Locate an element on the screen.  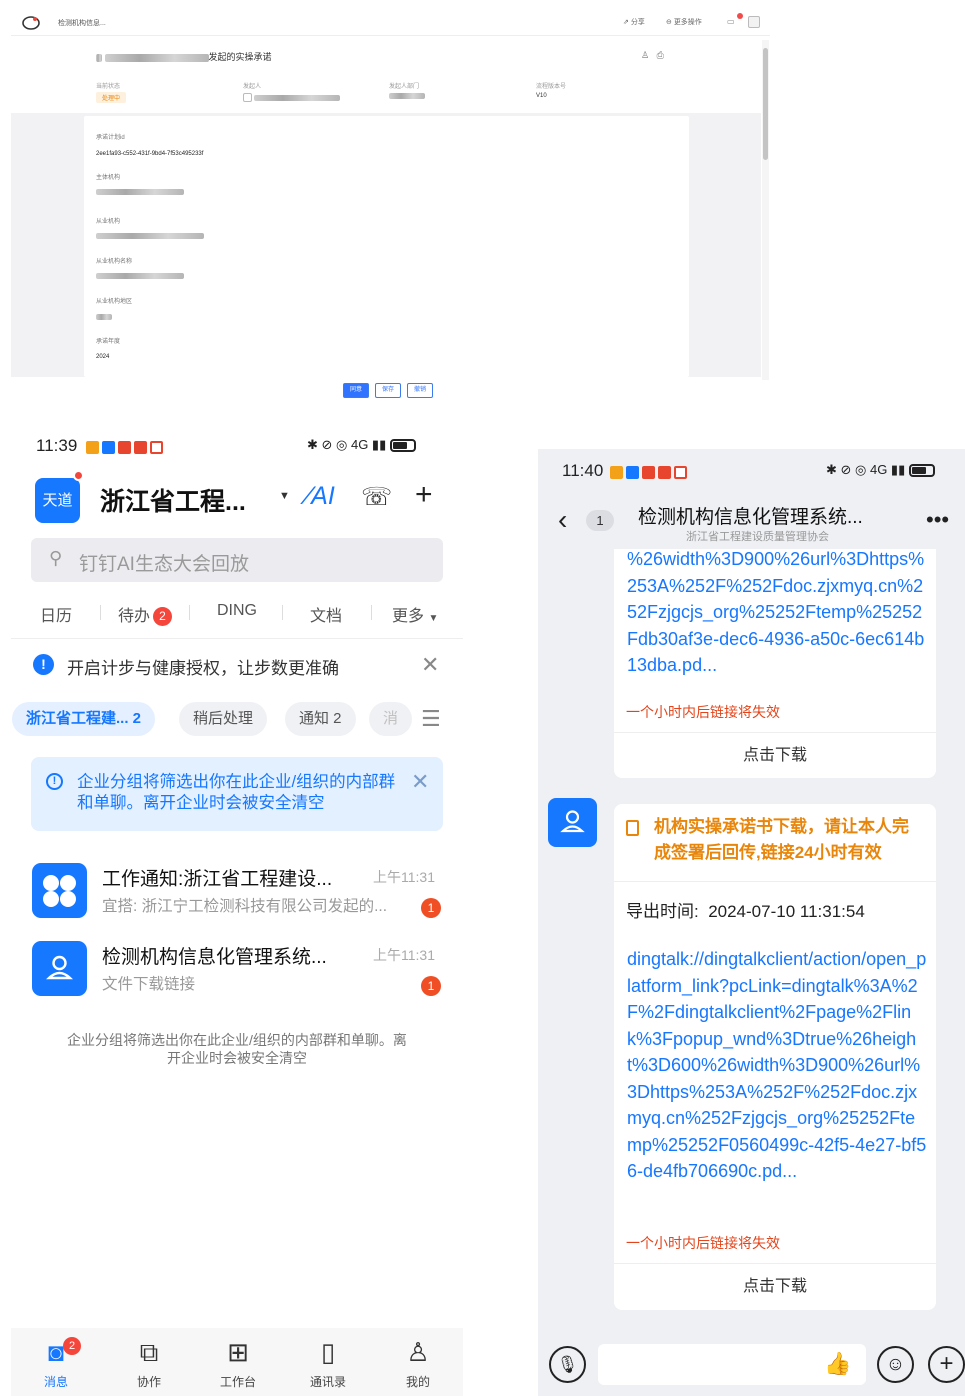
expiry-warning: 一个小时内后链接将失效 is located at coordinates (703, 712).